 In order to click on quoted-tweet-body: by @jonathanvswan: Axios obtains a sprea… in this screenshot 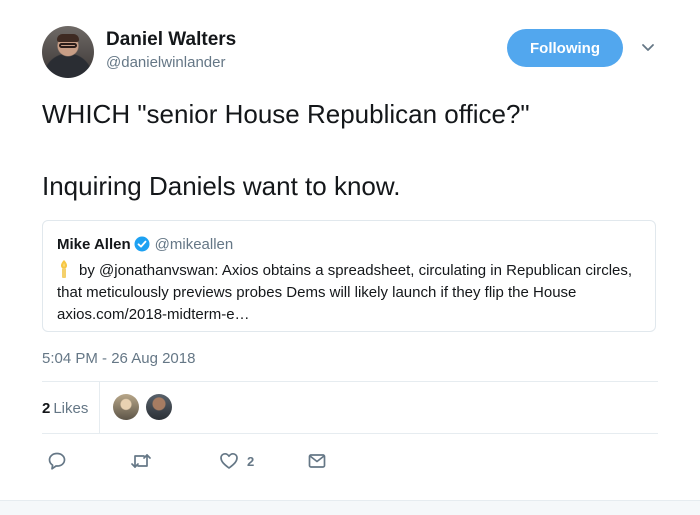, I will do `click(352, 292)`.